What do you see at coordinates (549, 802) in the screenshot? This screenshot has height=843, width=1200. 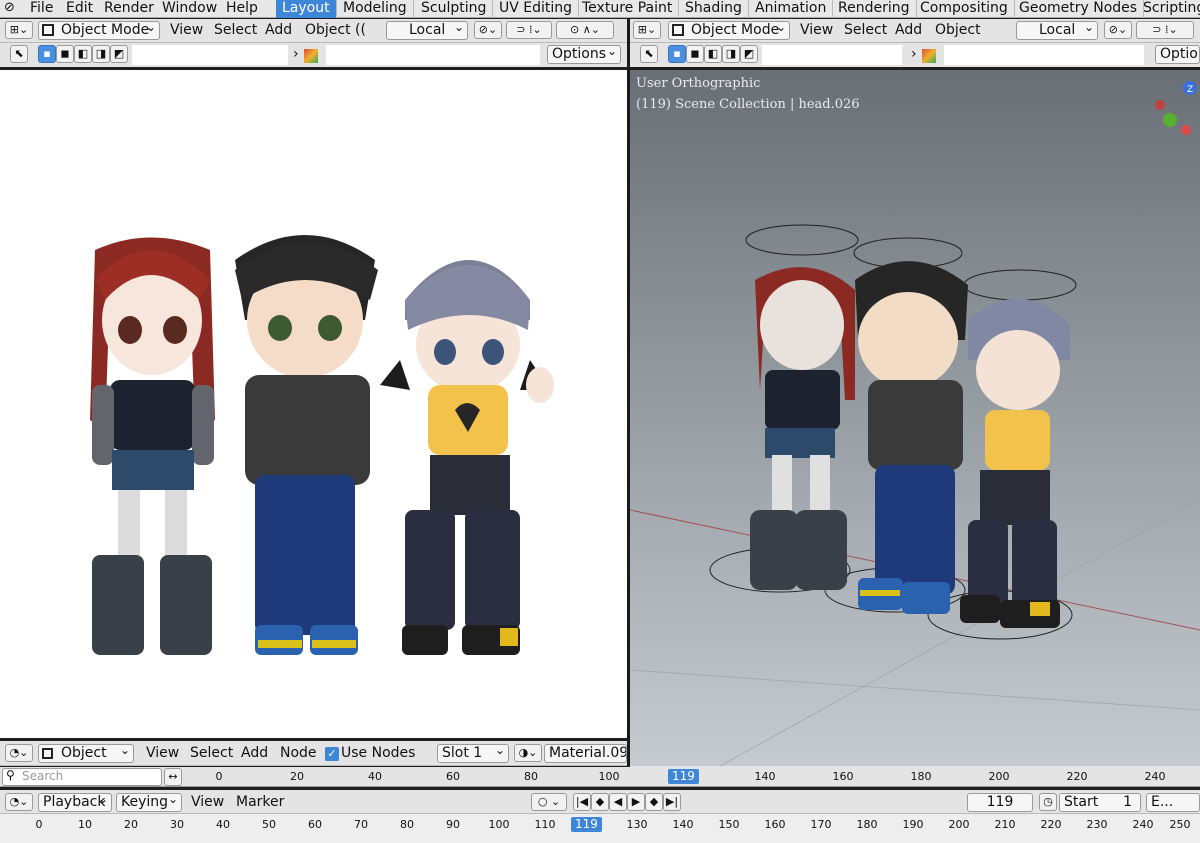 I see `record-icon: ○ ⌄` at bounding box center [549, 802].